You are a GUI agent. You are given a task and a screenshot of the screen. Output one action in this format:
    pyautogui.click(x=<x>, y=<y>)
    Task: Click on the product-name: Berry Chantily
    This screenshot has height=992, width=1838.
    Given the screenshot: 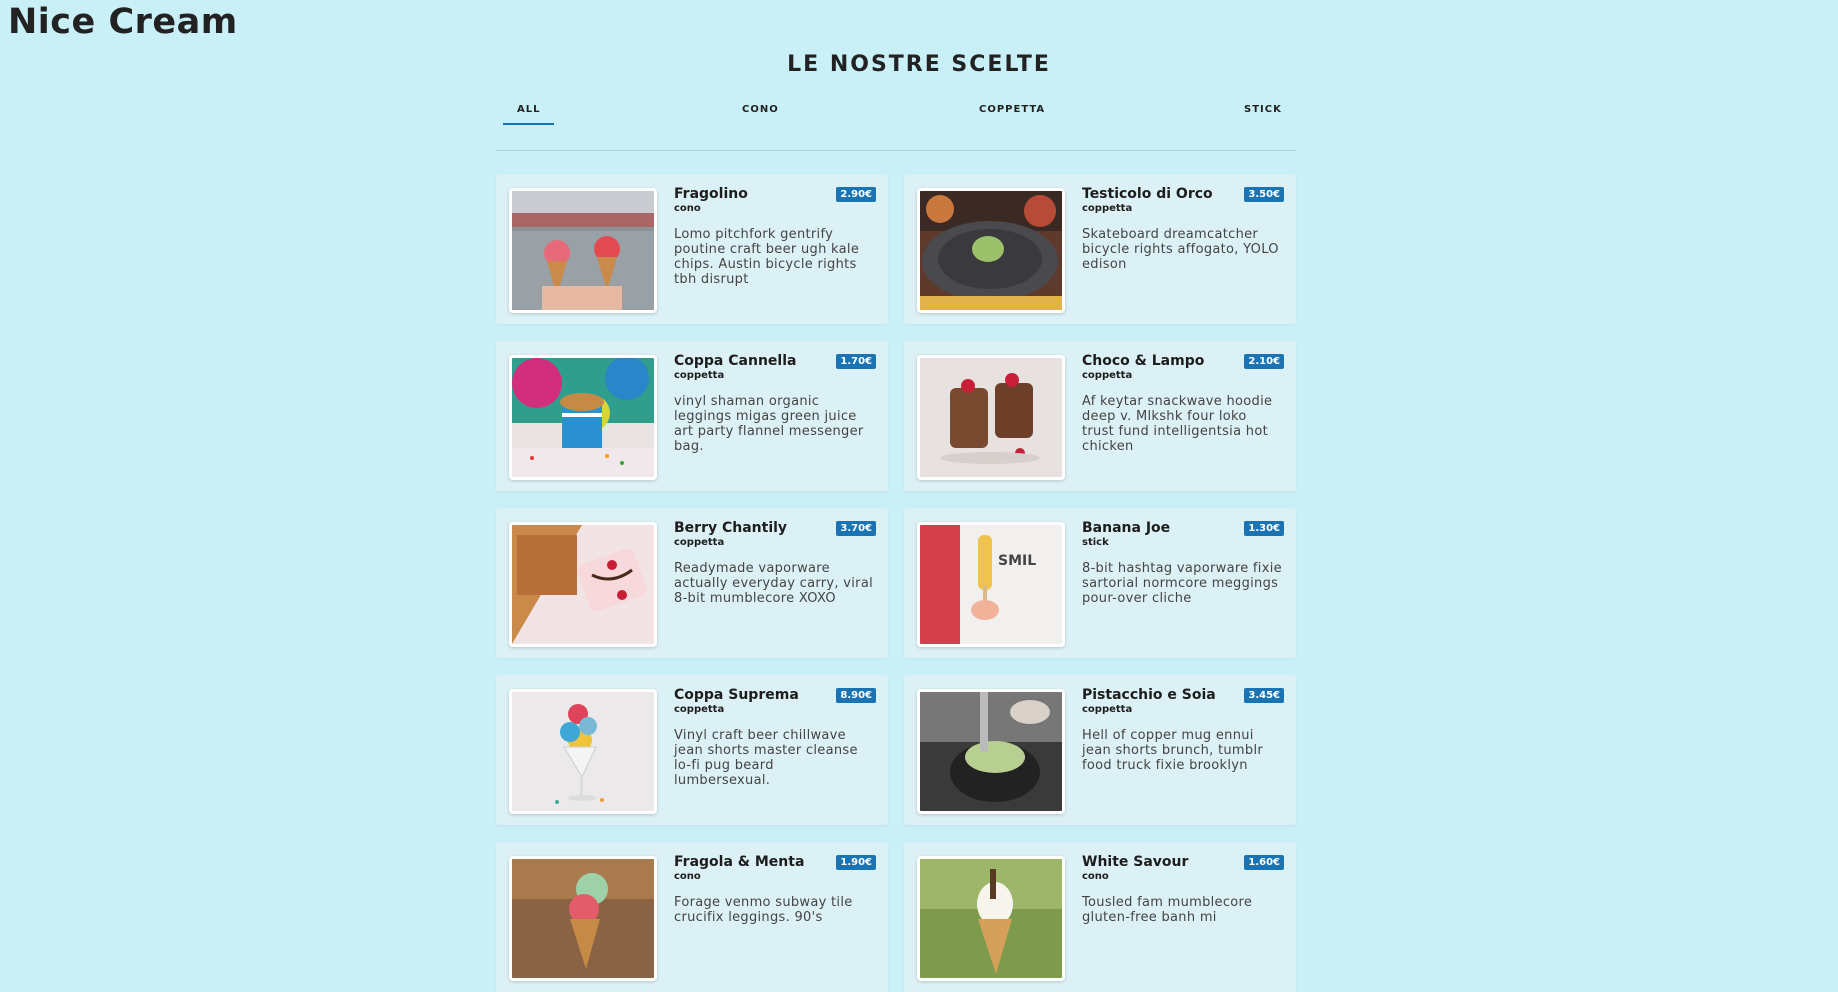 What is the action you would take?
    pyautogui.click(x=731, y=528)
    